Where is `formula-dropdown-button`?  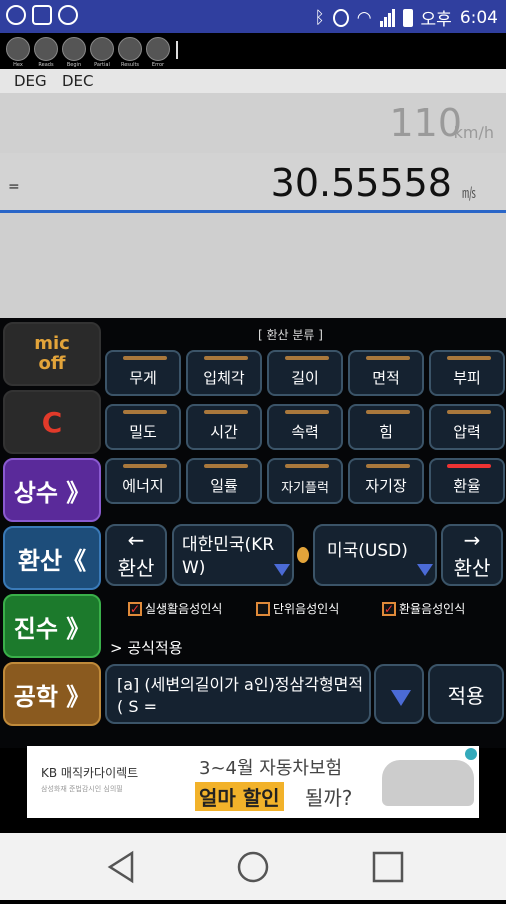
formula-dropdown-button is located at coordinates (399, 694).